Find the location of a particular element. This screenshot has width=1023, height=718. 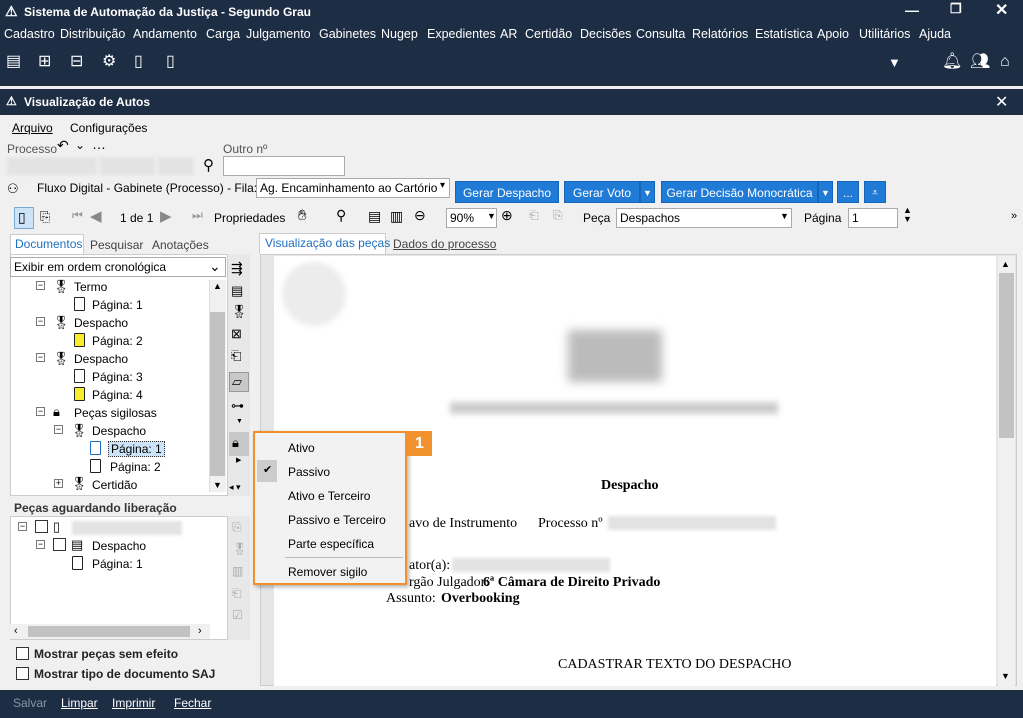

hand-tool-icon: ✋︎ is located at coordinates (302, 215).